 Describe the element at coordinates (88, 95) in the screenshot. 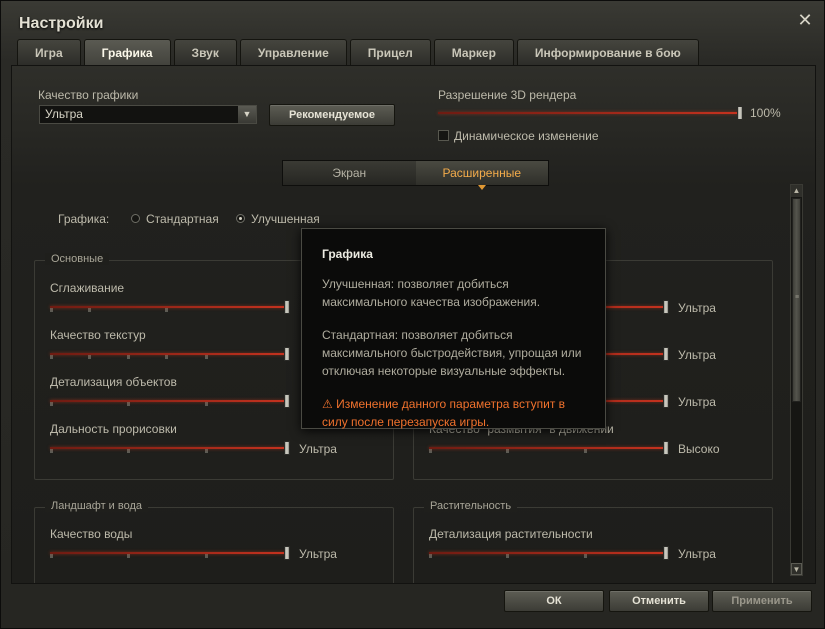

I see `quality-label: Качество графики` at that location.